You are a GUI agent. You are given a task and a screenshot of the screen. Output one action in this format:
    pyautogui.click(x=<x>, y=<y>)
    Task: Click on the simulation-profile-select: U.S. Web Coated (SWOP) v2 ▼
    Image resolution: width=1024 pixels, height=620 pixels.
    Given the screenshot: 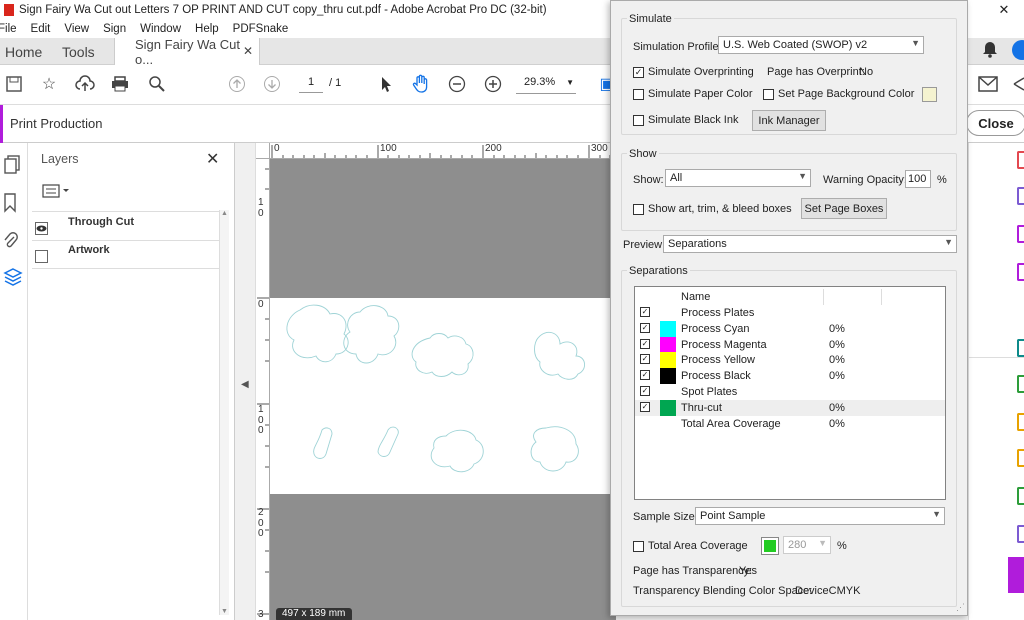 What is the action you would take?
    pyautogui.click(x=821, y=45)
    